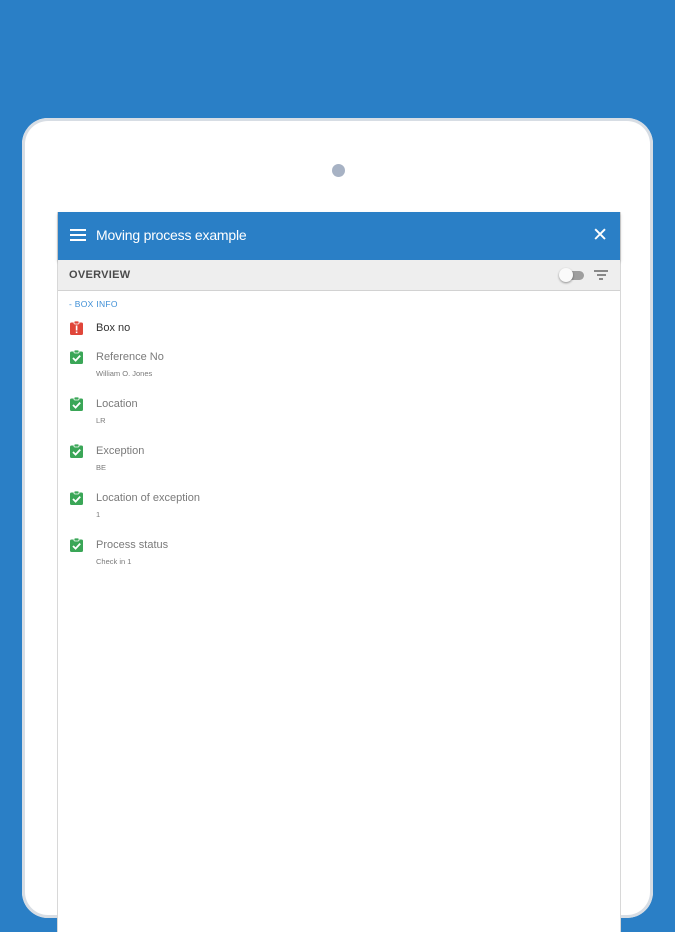 This screenshot has height=932, width=675. I want to click on toggle-thumb, so click(566, 275).